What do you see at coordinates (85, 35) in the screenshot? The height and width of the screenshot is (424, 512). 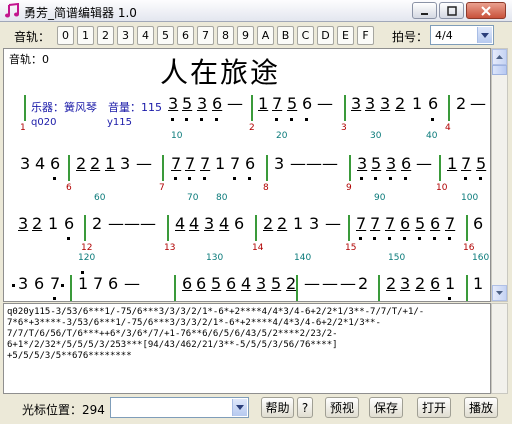 I see `track-button-1: 1` at bounding box center [85, 35].